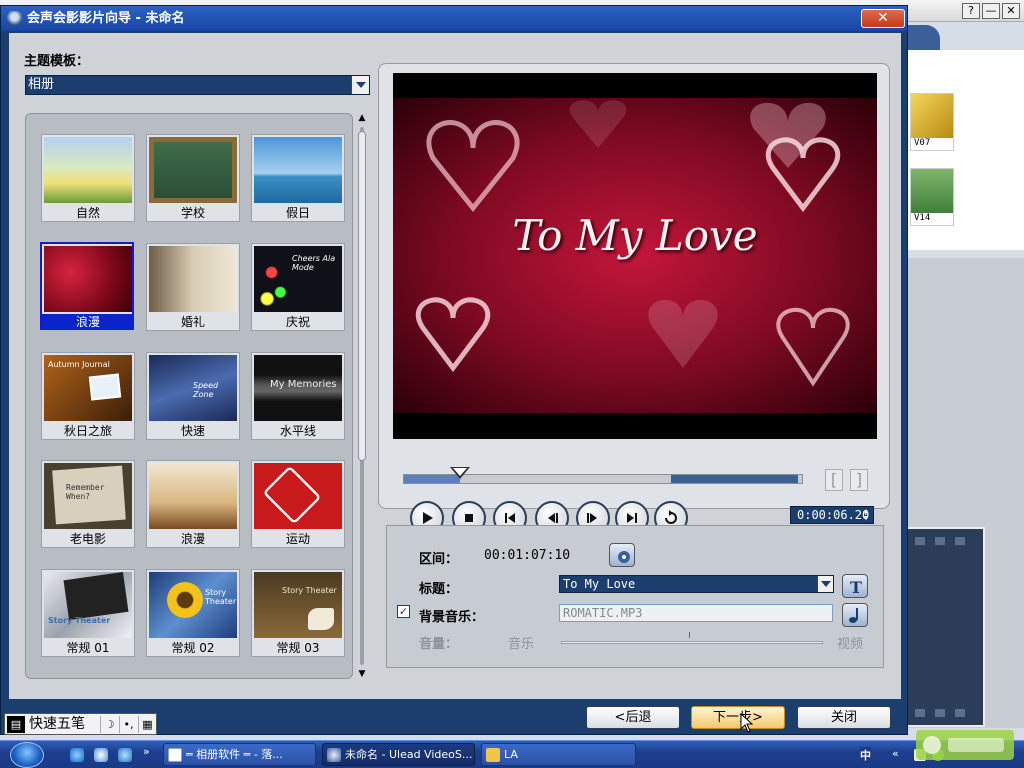 The height and width of the screenshot is (768, 1024). What do you see at coordinates (696, 584) in the screenshot?
I see `title-select: To My Love` at bounding box center [696, 584].